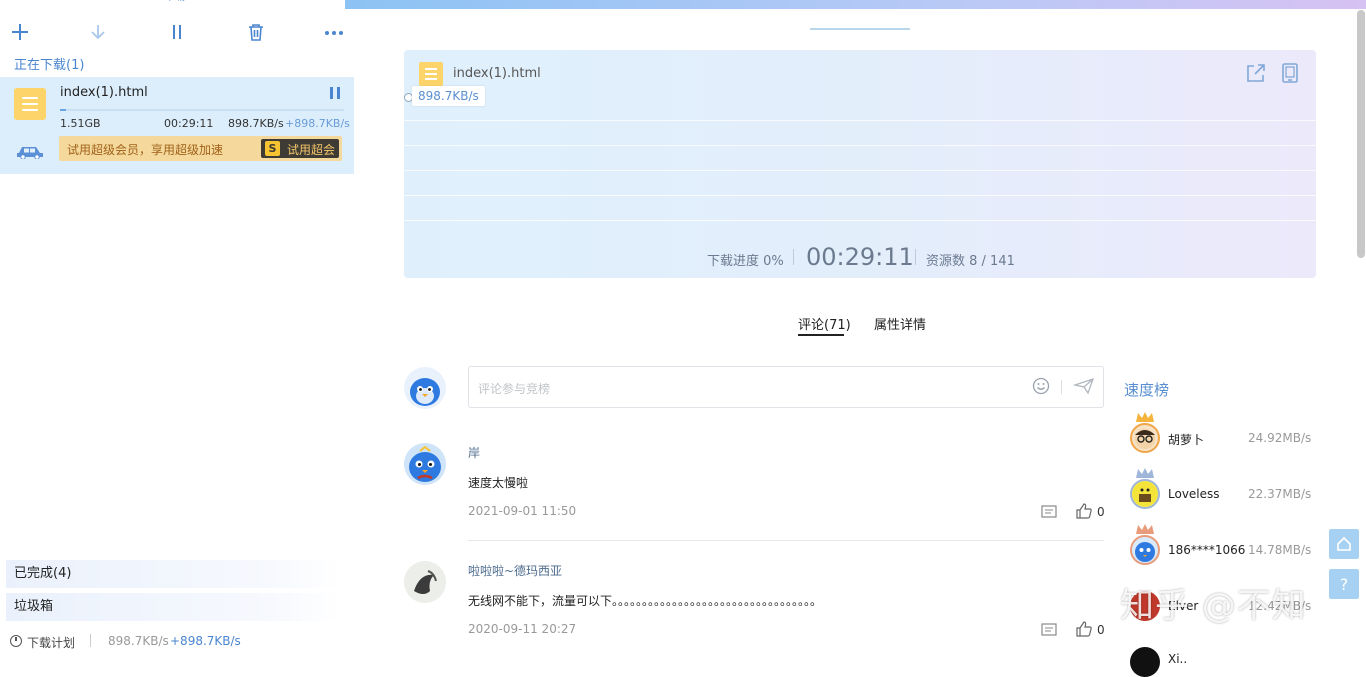 This screenshot has width=1366, height=677. I want to click on tab-peek-label: 下载, so click(175, 3).